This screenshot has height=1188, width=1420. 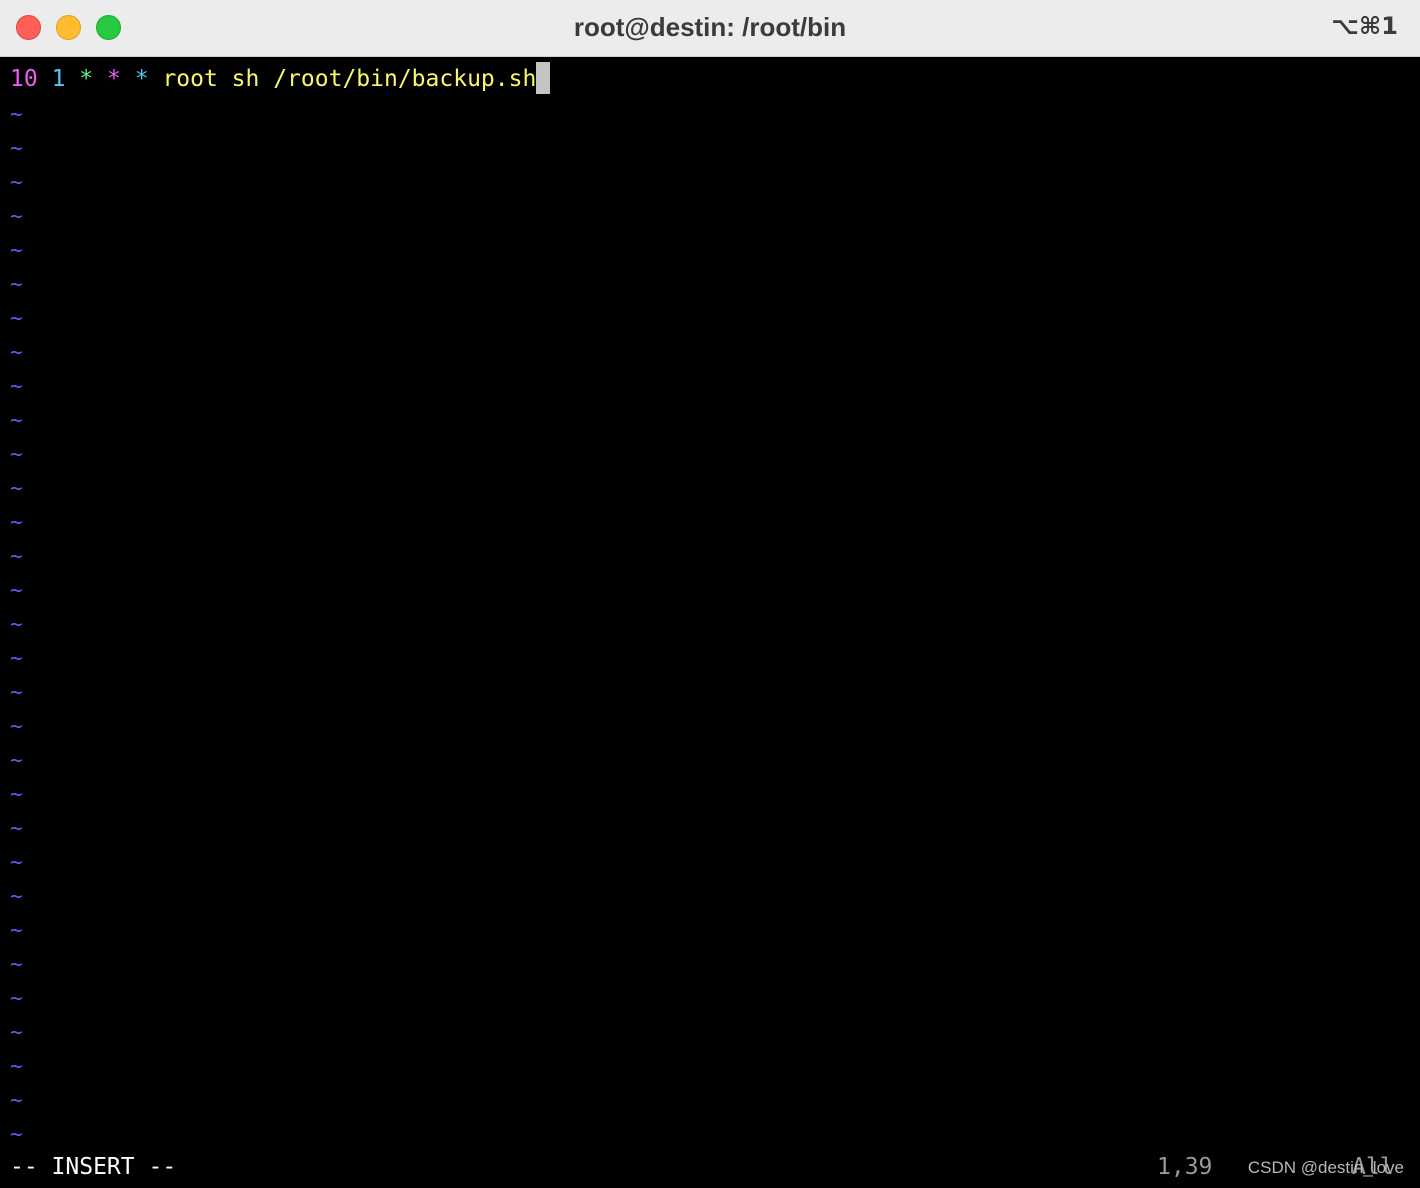 I want to click on cron-minute: 10, so click(x=24, y=79).